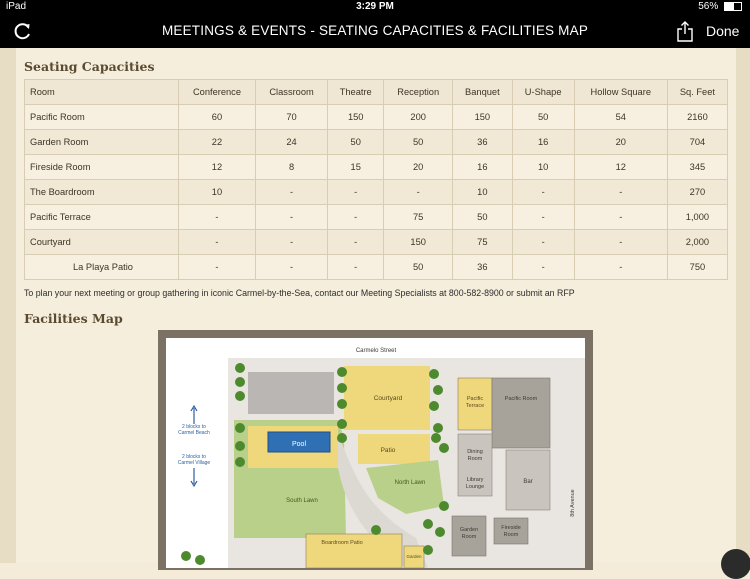  What do you see at coordinates (697, 242) in the screenshot?
I see `table-cell: 2,000` at bounding box center [697, 242].